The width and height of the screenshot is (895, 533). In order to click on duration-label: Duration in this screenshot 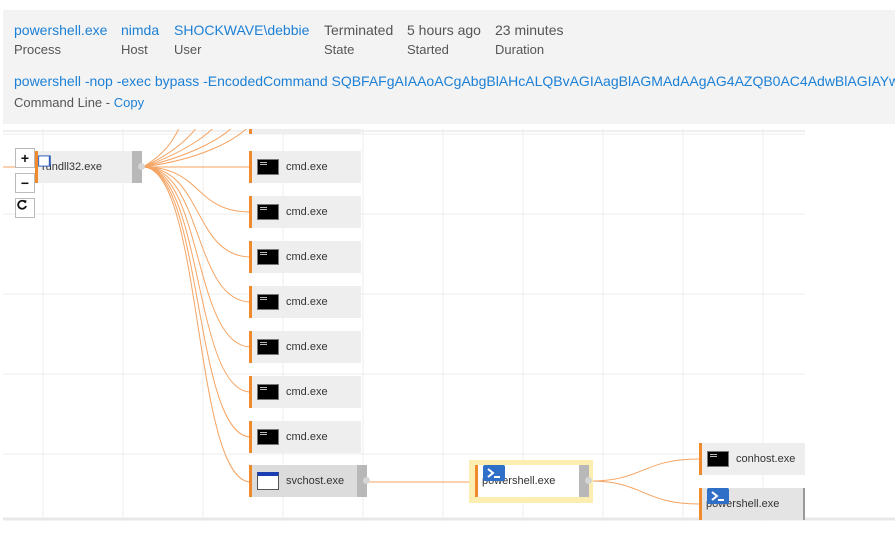, I will do `click(520, 49)`.